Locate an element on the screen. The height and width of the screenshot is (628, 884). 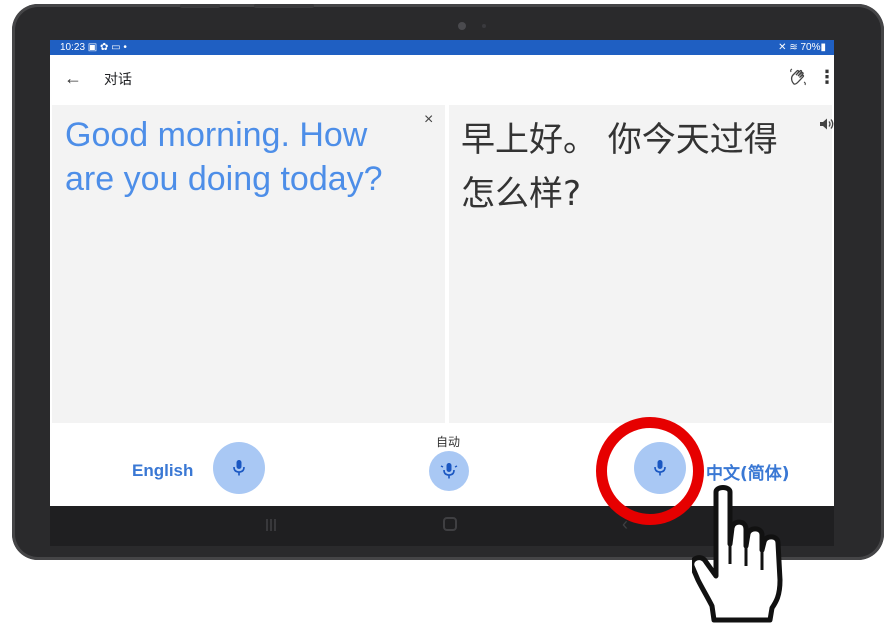
speaker-icon is located at coordinates (826, 124).